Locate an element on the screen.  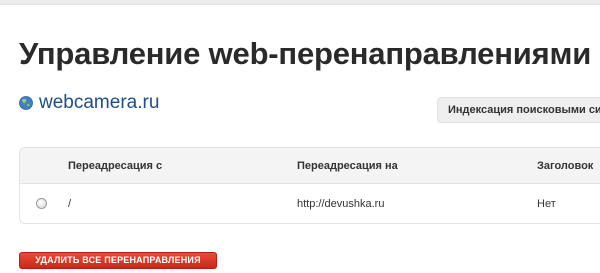
site-link: webcamera.ru is located at coordinates (99, 103).